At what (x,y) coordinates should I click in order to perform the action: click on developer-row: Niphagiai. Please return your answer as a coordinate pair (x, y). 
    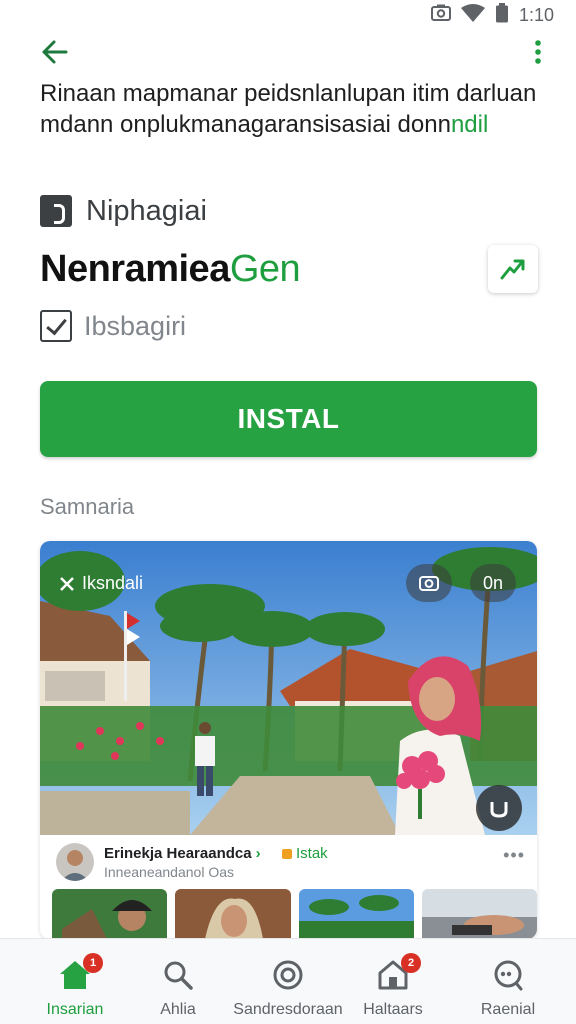
    Looking at the image, I should click on (123, 211).